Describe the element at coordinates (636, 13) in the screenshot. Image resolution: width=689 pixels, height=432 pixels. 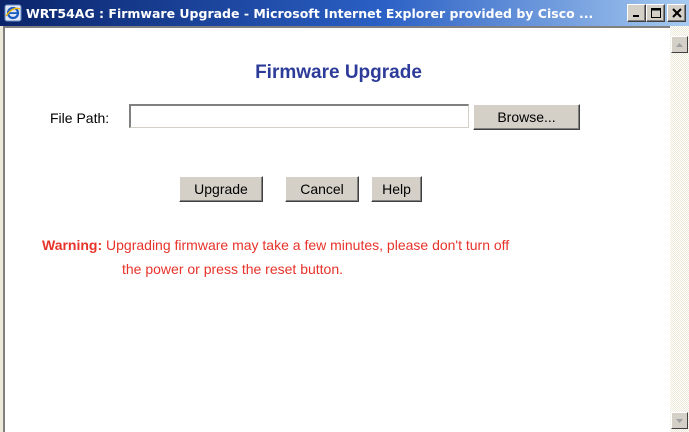
I see `minimize-button` at that location.